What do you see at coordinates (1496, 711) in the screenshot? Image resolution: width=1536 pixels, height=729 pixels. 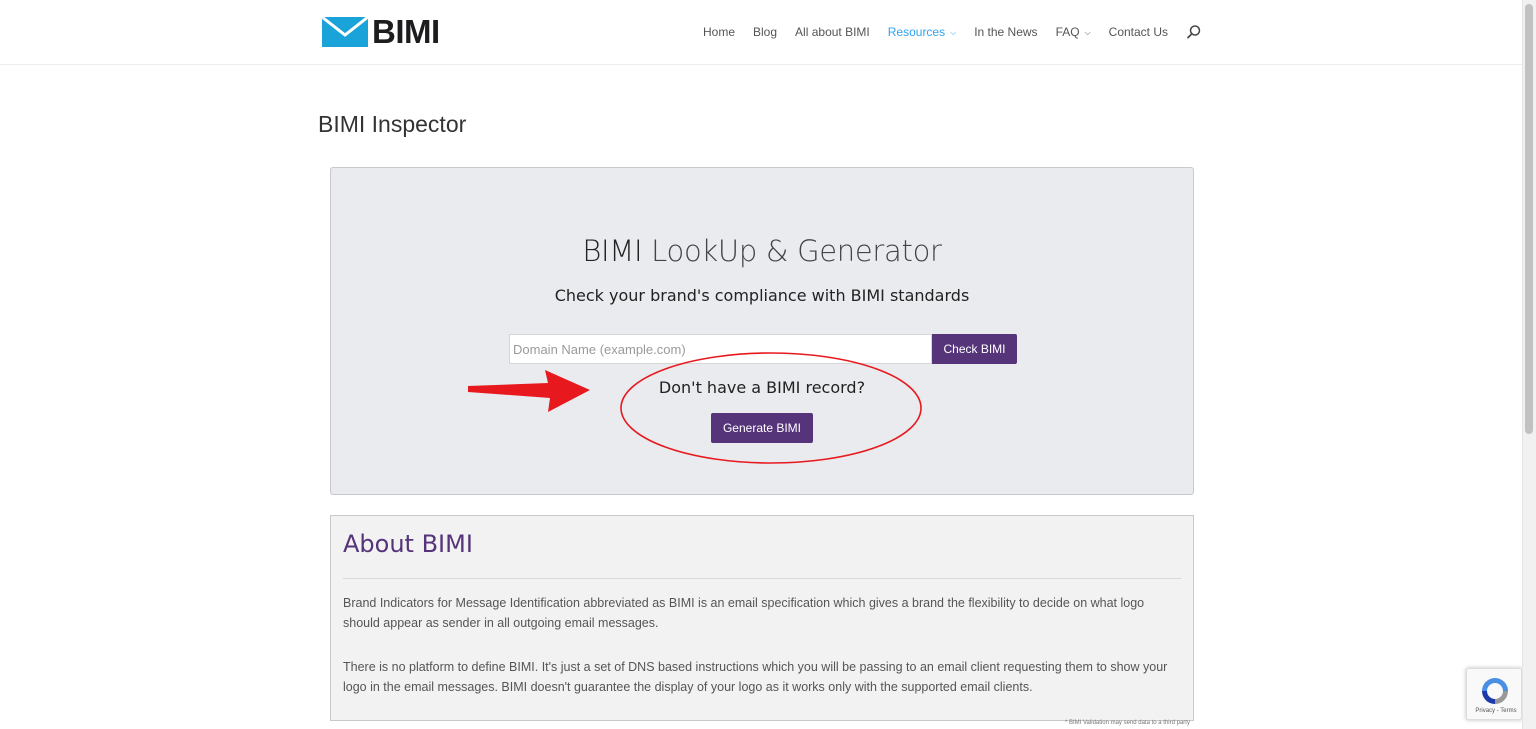 I see `recaptcha-links: Privacy - Terms` at bounding box center [1496, 711].